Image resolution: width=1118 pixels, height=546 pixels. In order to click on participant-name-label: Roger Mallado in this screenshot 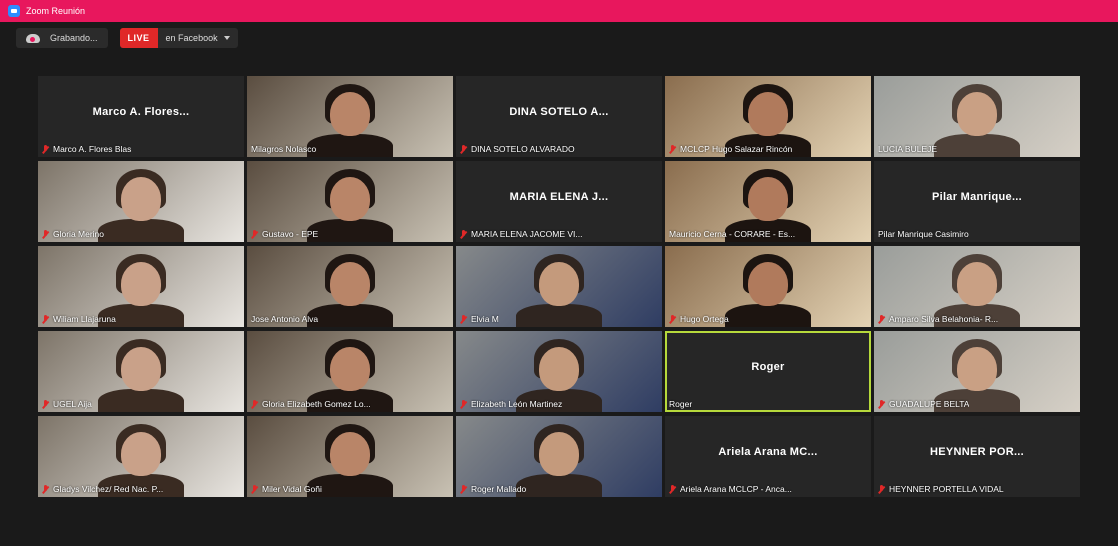, I will do `click(493, 489)`.